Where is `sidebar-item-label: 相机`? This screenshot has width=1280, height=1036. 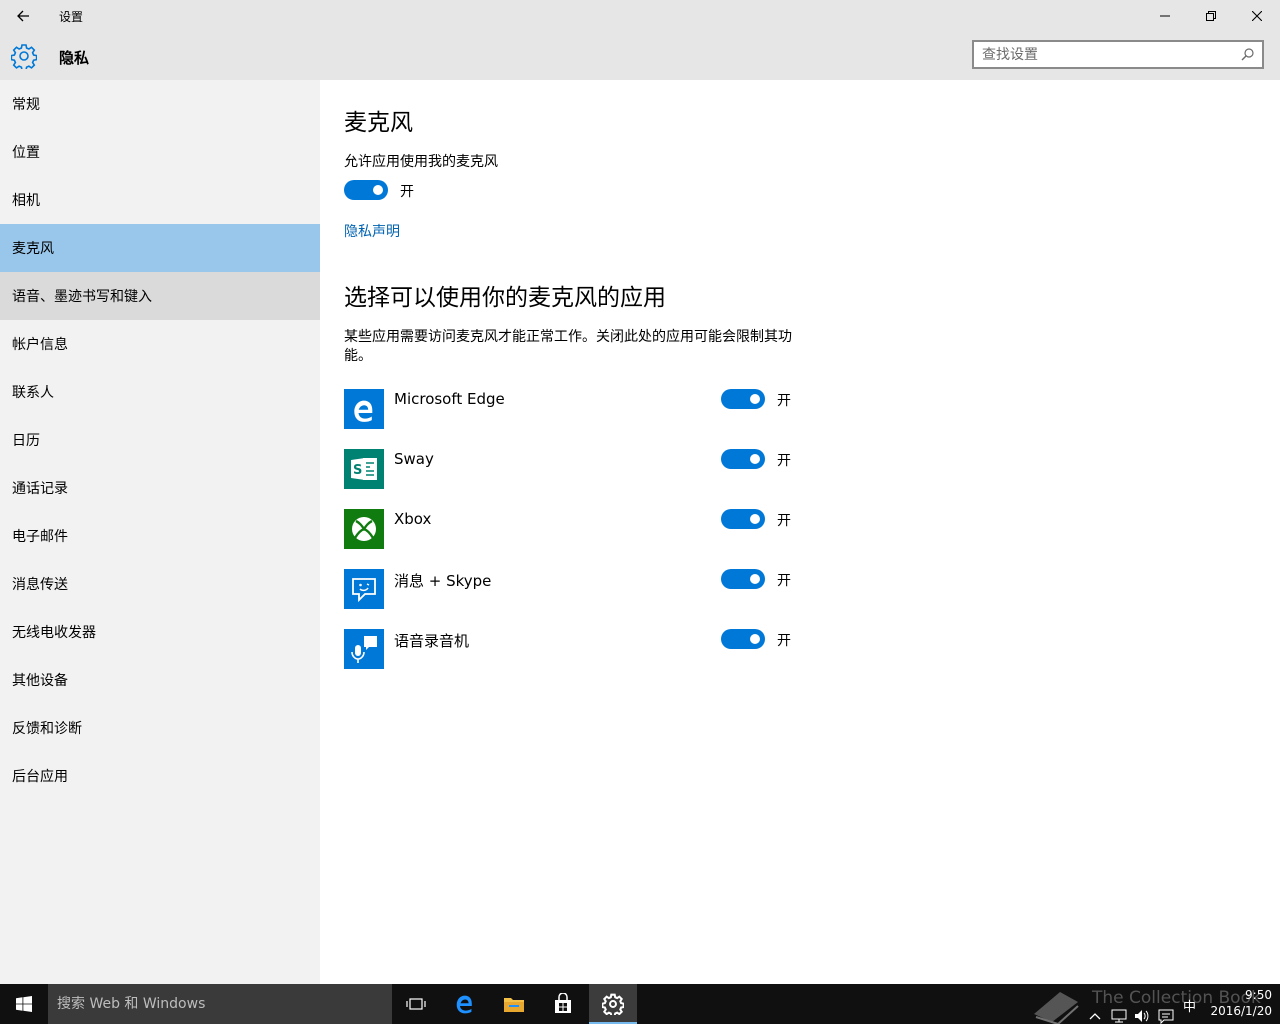
sidebar-item-label: 相机 is located at coordinates (26, 201).